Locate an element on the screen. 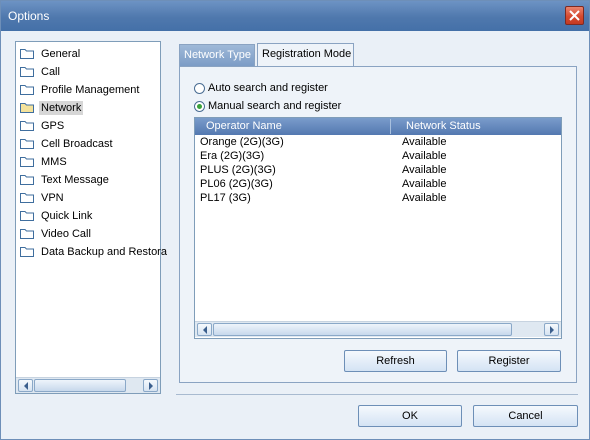 This screenshot has width=590, height=440. close-button is located at coordinates (574, 15).